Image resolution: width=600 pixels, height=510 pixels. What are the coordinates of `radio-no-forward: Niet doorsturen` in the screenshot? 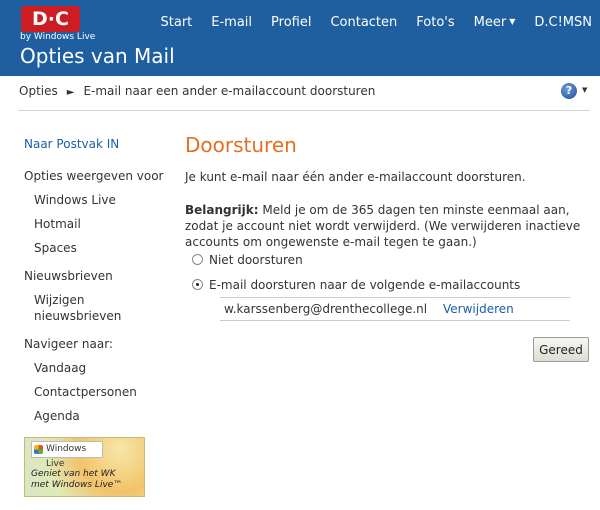 It's located at (247, 260).